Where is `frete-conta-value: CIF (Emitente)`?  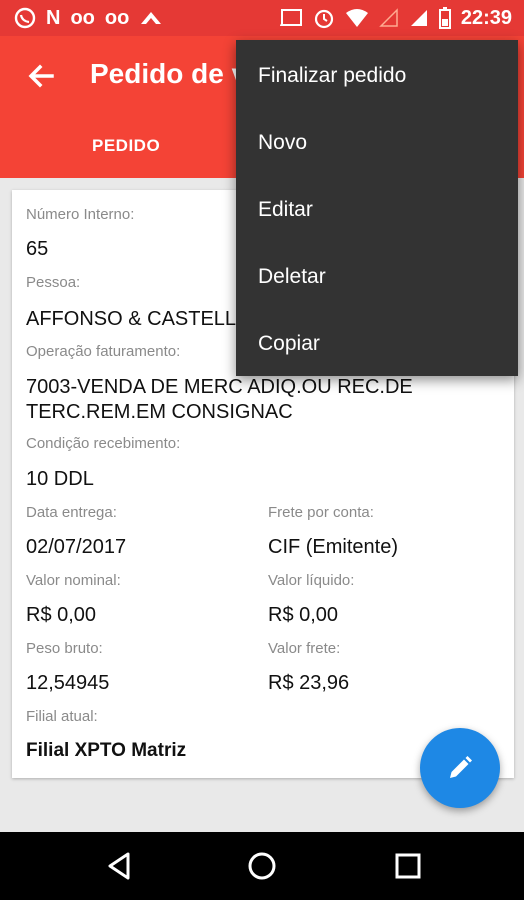 frete-conta-value: CIF (Emitente) is located at coordinates (333, 547).